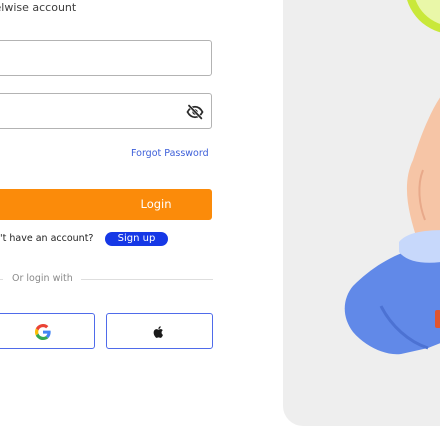 The image size is (440, 440). I want to click on divider-text: Or login with, so click(42, 278).